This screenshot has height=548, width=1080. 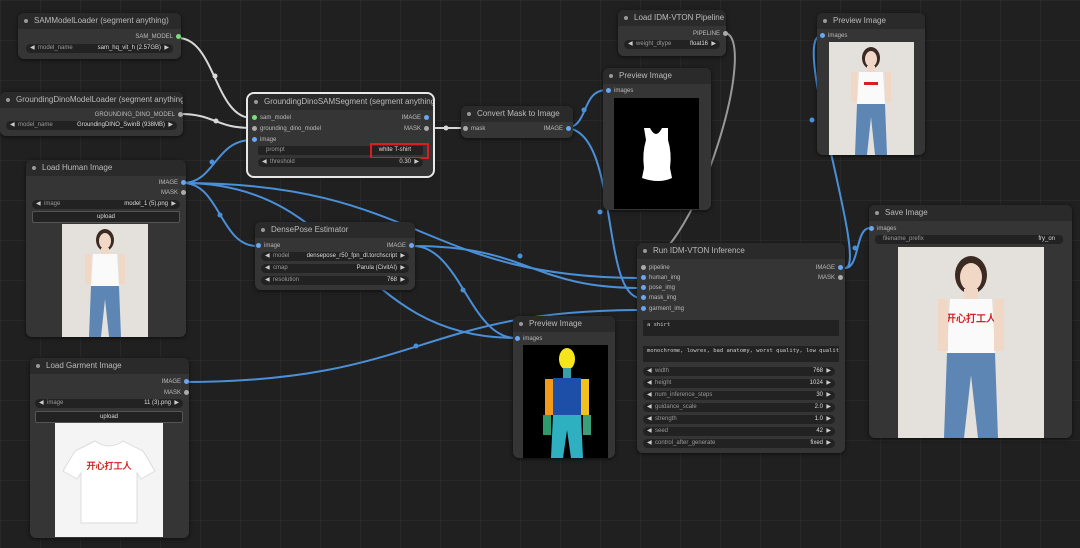 What do you see at coordinates (109, 403) in the screenshot?
I see `image-combo: ◀ image 11 (3).png ▶` at bounding box center [109, 403].